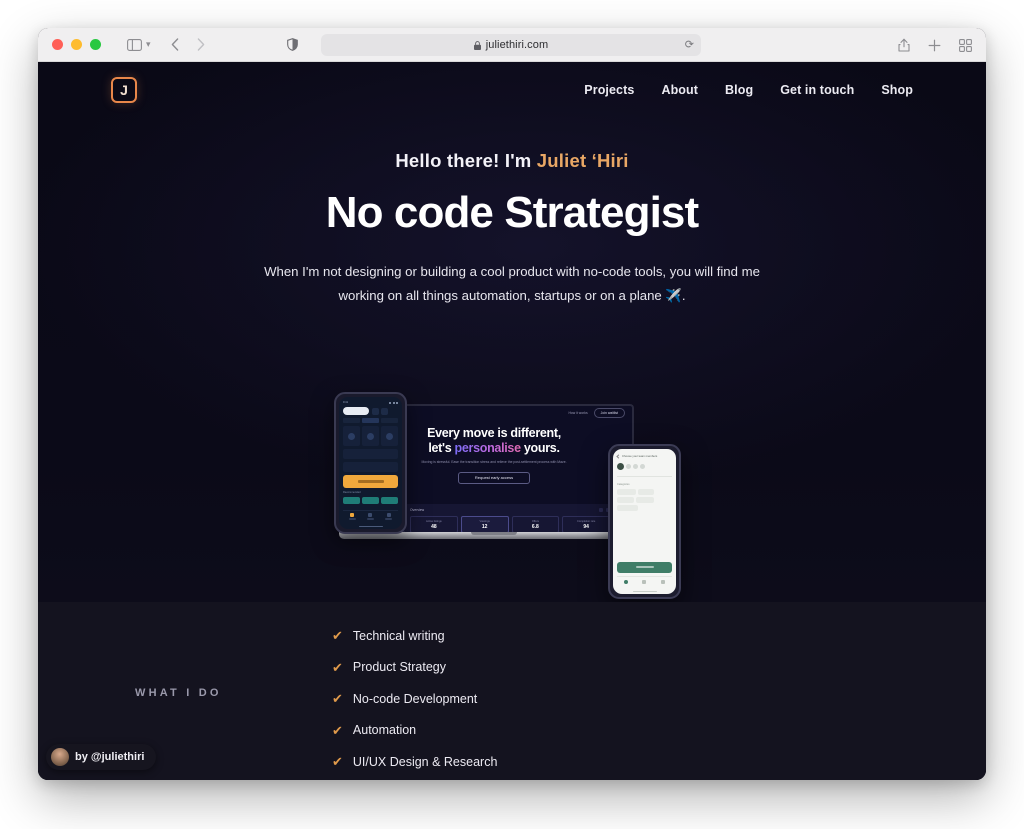 Image resolution: width=1024 pixels, height=829 pixels. What do you see at coordinates (124, 90) in the screenshot?
I see `site-logo: J` at bounding box center [124, 90].